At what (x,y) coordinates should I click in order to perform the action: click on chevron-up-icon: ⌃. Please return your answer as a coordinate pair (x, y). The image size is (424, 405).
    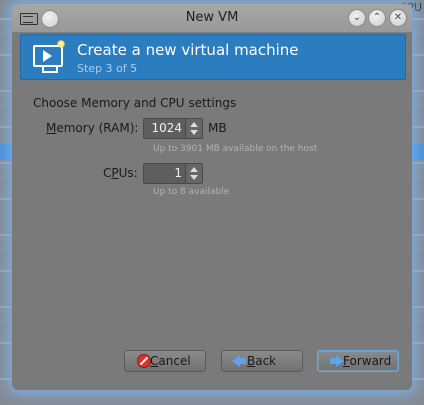
    Looking at the image, I should click on (377, 17).